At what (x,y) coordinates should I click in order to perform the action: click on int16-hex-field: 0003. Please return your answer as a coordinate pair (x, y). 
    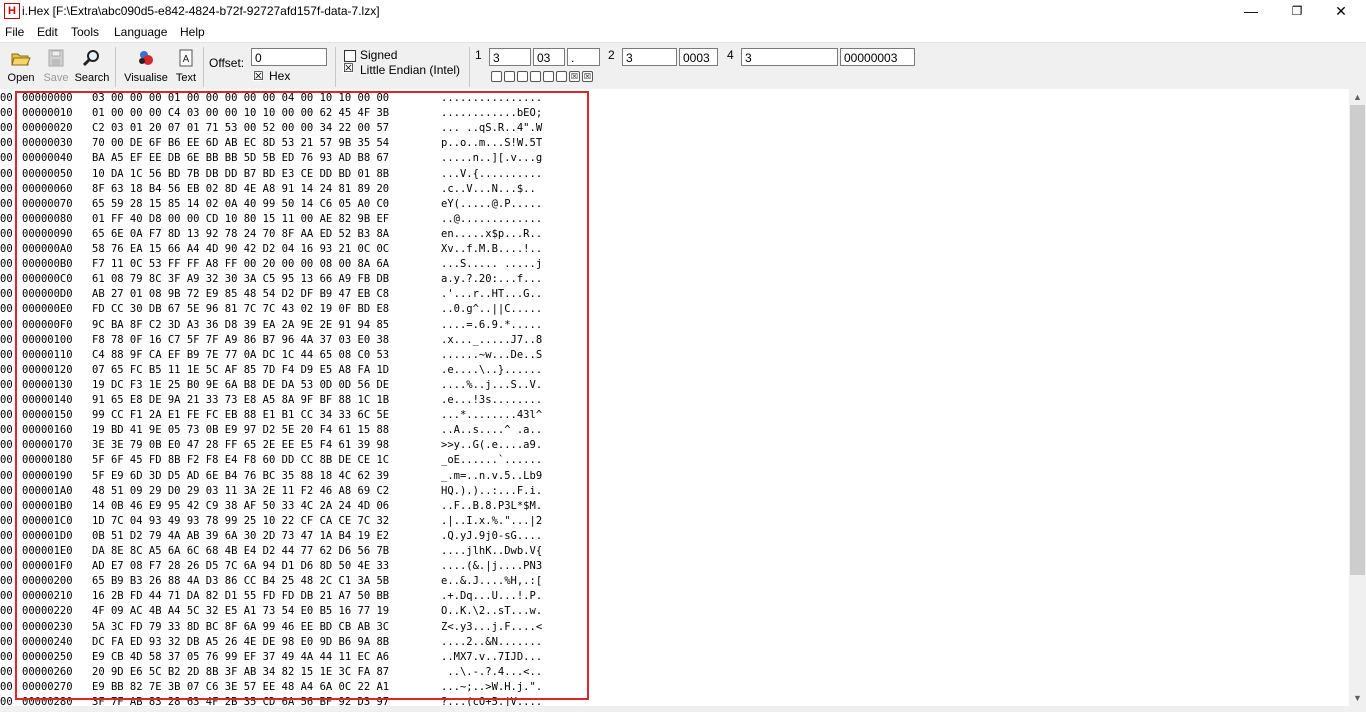
    Looking at the image, I should click on (698, 57).